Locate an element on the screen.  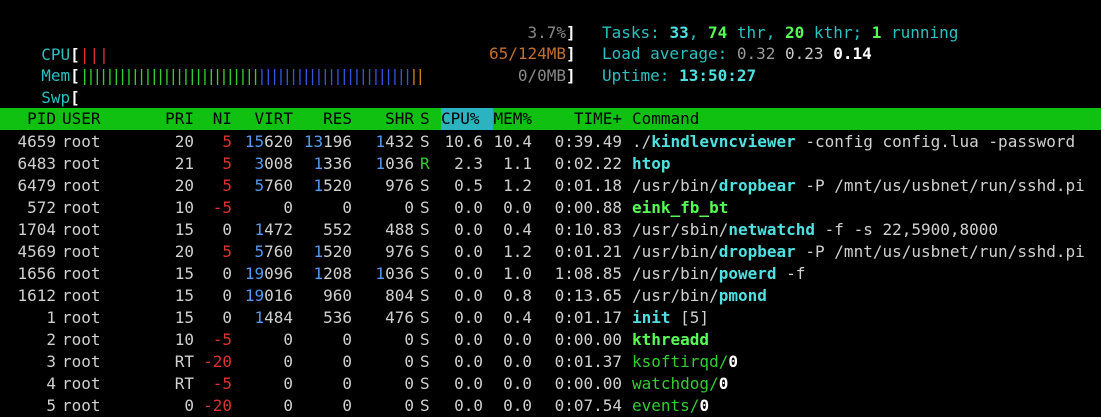
process-command: /usr/bin/pmond is located at coordinates (866, 296).